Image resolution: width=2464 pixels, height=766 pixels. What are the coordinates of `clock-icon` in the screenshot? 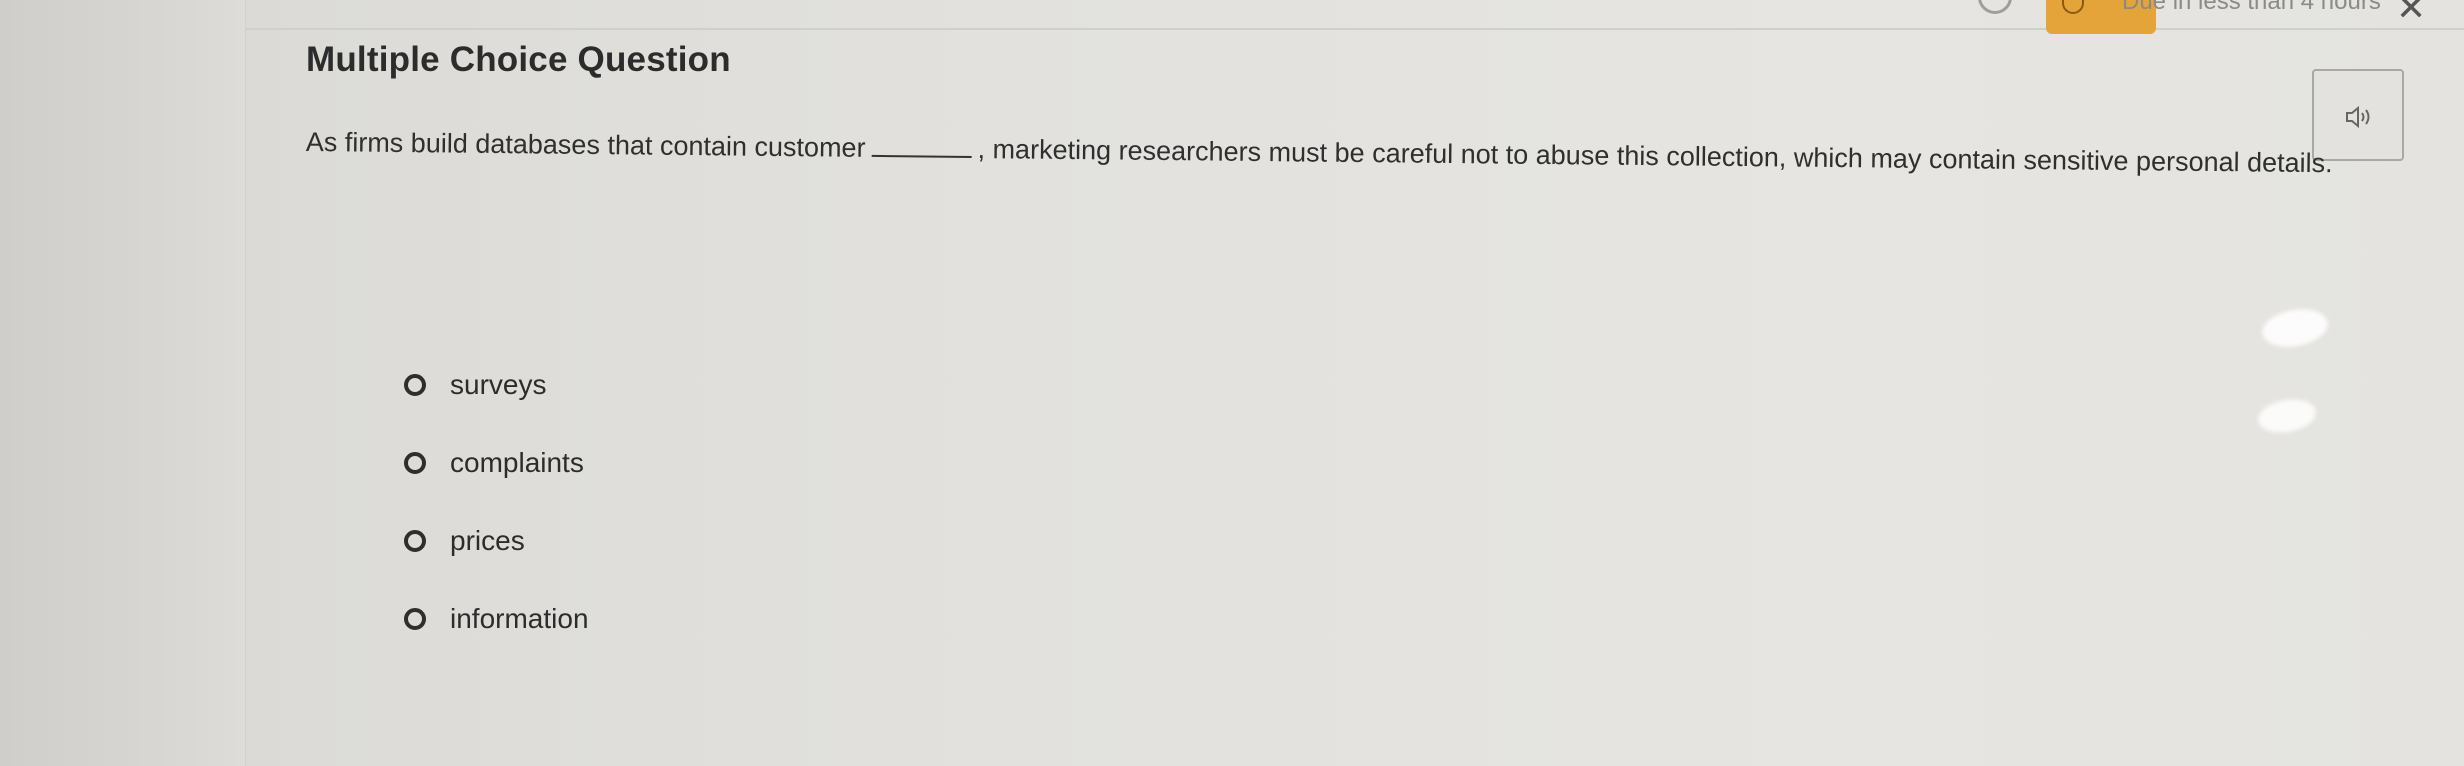 It's located at (2073, 7).